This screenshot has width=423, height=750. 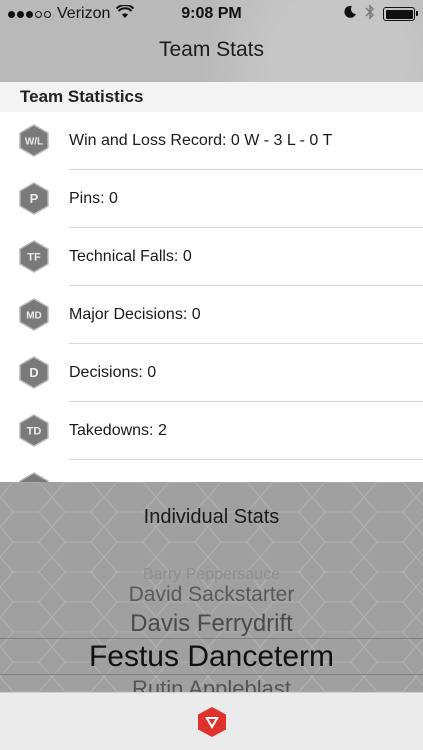 I want to click on stat-label: Technical Falls: 0, so click(x=130, y=256).